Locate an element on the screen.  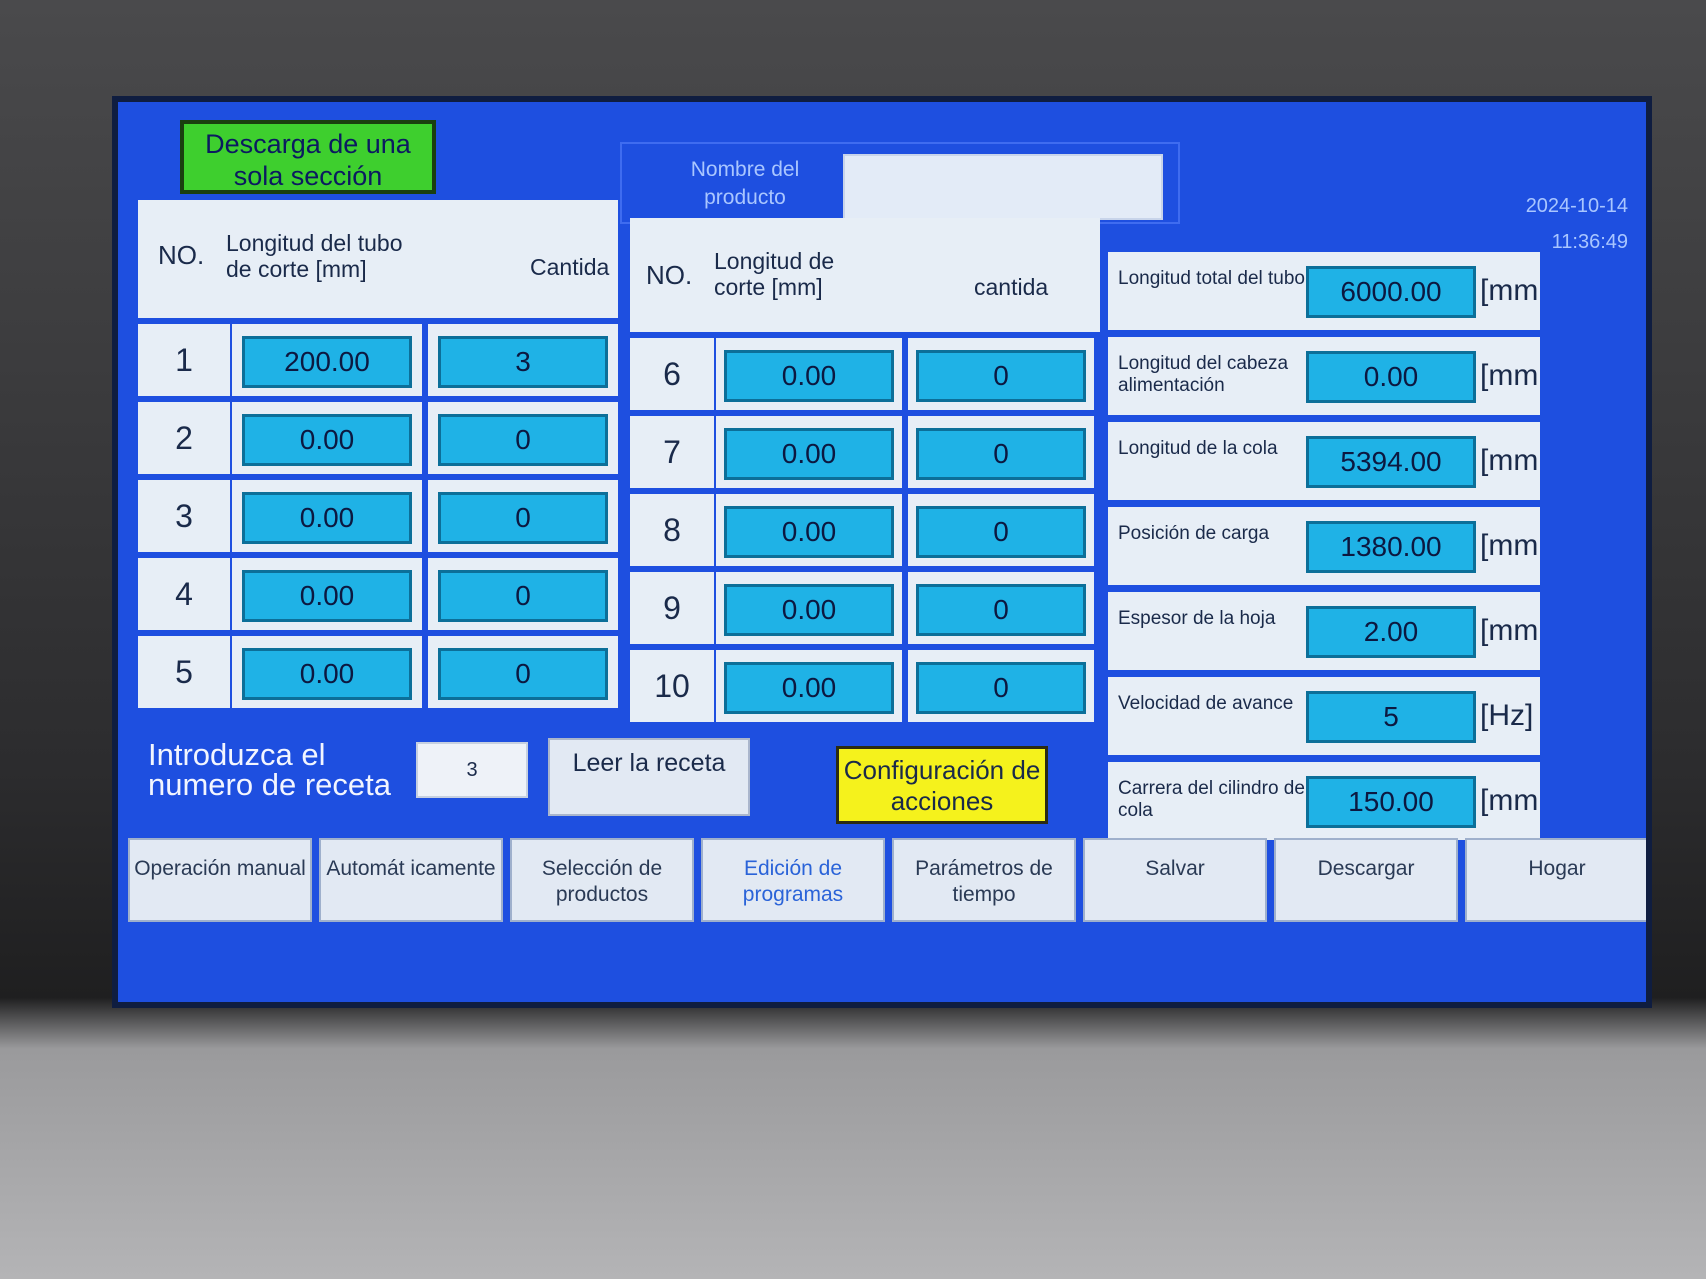
row-number: 7 is located at coordinates (672, 452).